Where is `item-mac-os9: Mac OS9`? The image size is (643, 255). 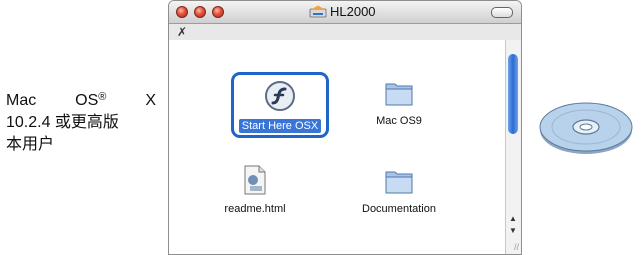
item-mac-os9: Mac OS9 is located at coordinates (399, 102).